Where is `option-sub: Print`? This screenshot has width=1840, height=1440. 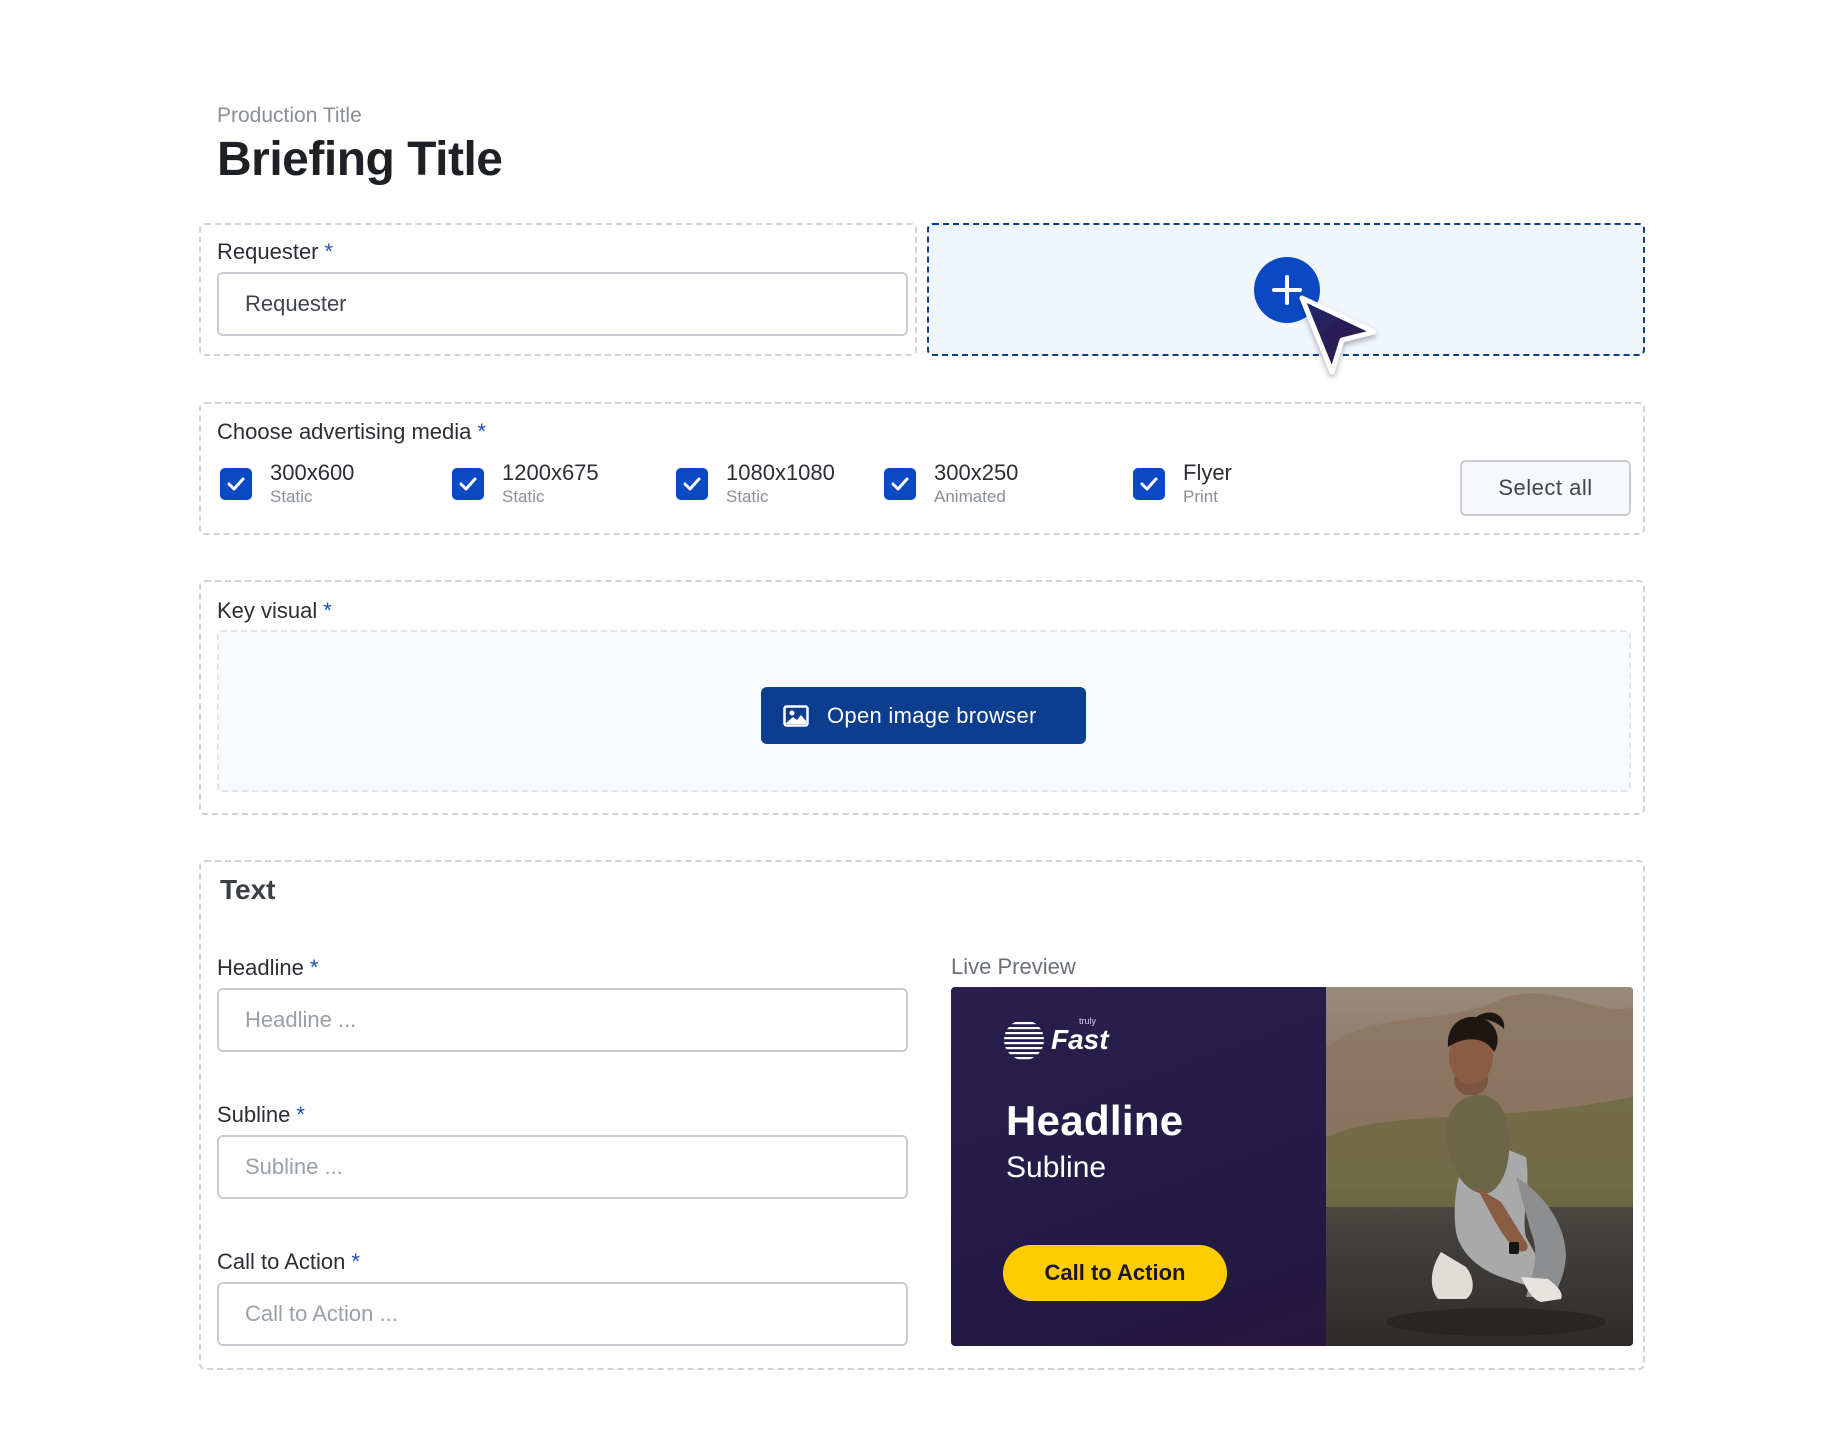
option-sub: Print is located at coordinates (1200, 496).